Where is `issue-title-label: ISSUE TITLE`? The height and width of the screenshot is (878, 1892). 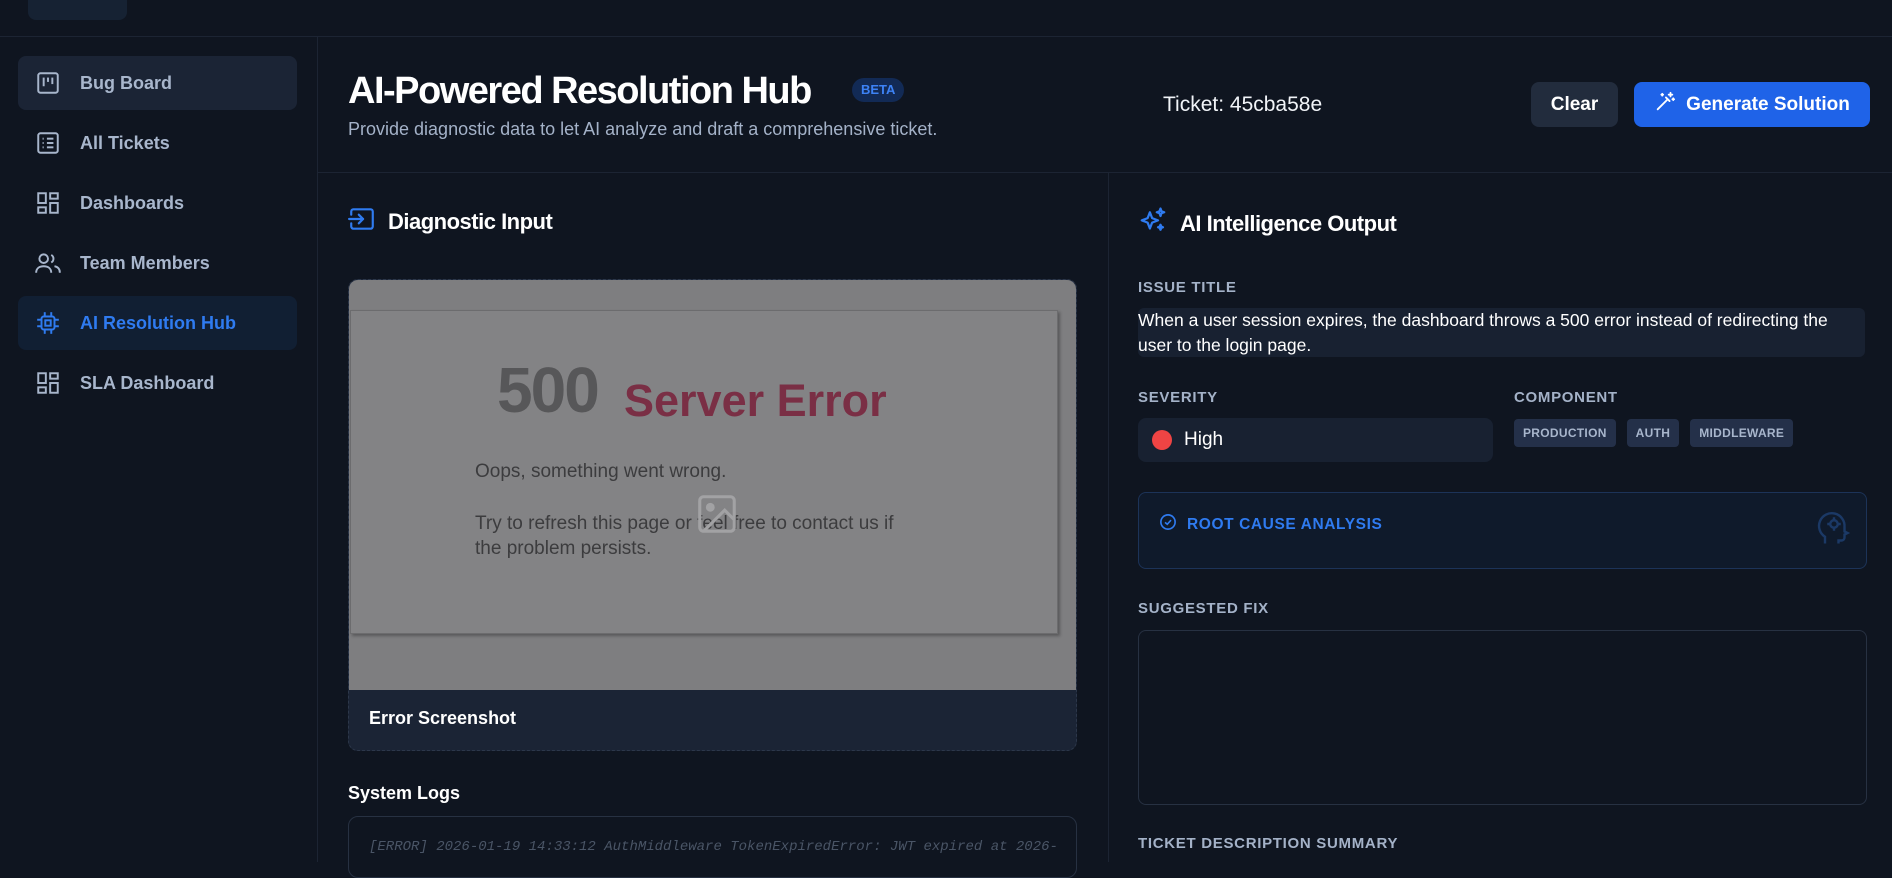
issue-title-label: ISSUE TITLE is located at coordinates (1187, 287).